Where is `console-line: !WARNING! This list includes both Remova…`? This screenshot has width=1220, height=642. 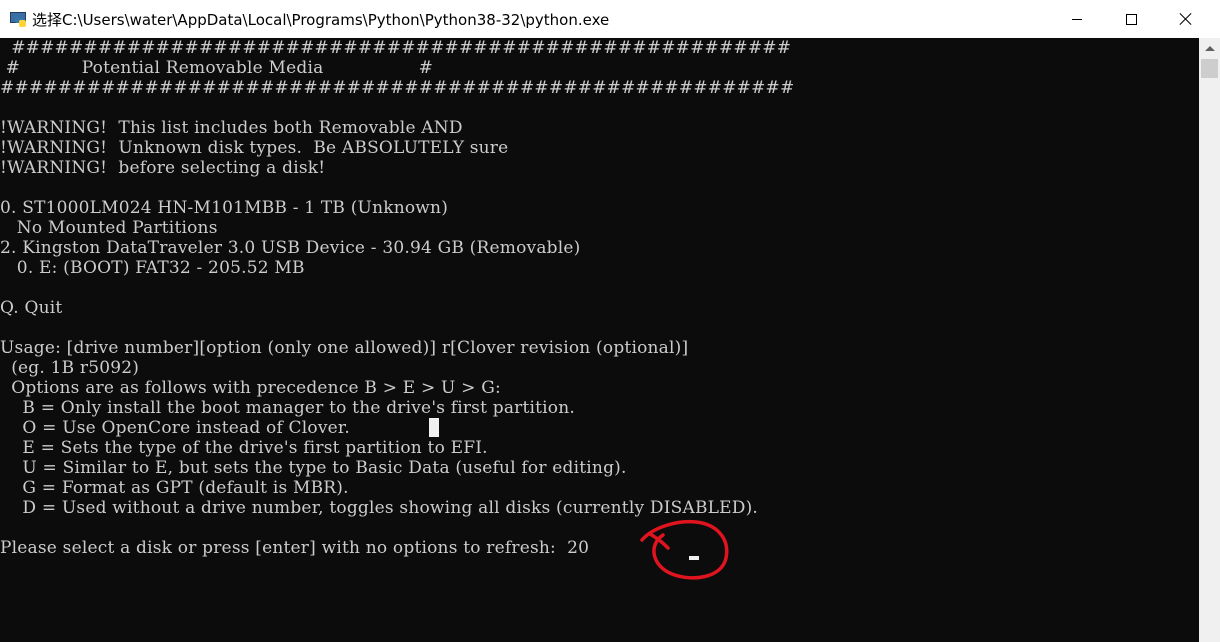
console-line: !WARNING! This list includes both Remova… is located at coordinates (231, 128).